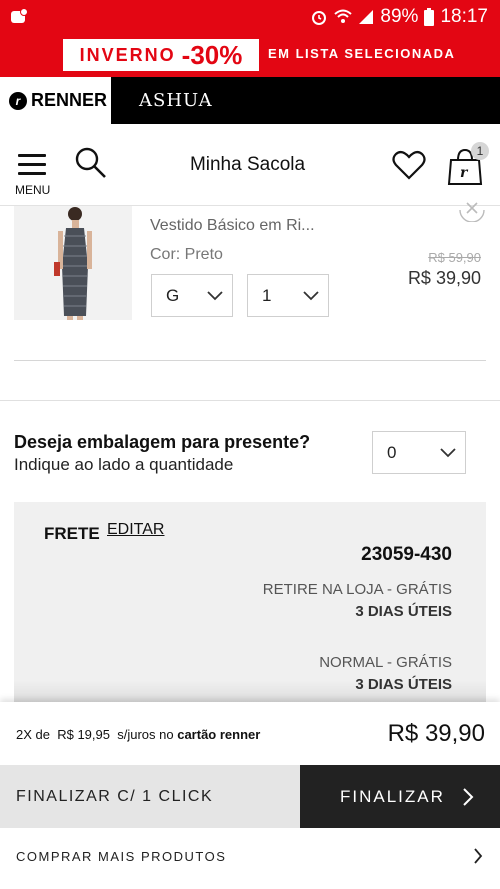 This screenshot has width=500, height=889. I want to click on search-icon, so click(91, 163).